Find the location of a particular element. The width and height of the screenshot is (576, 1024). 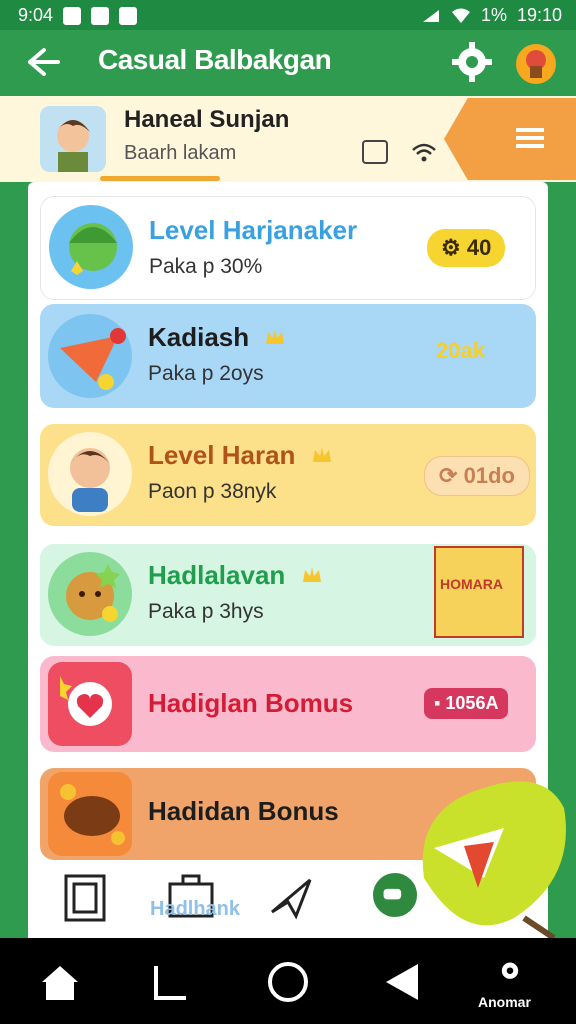

row-title-text: Kadiash is located at coordinates (199, 337).